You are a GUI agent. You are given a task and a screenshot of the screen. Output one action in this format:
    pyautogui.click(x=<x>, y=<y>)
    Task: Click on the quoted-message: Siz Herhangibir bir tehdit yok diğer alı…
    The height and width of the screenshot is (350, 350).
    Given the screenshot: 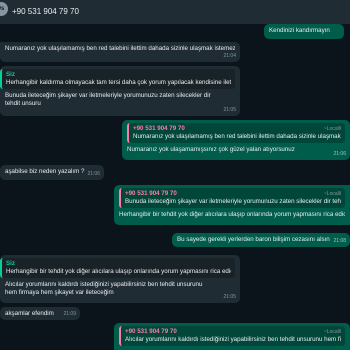 What is the action you would take?
    pyautogui.click(x=117, y=268)
    